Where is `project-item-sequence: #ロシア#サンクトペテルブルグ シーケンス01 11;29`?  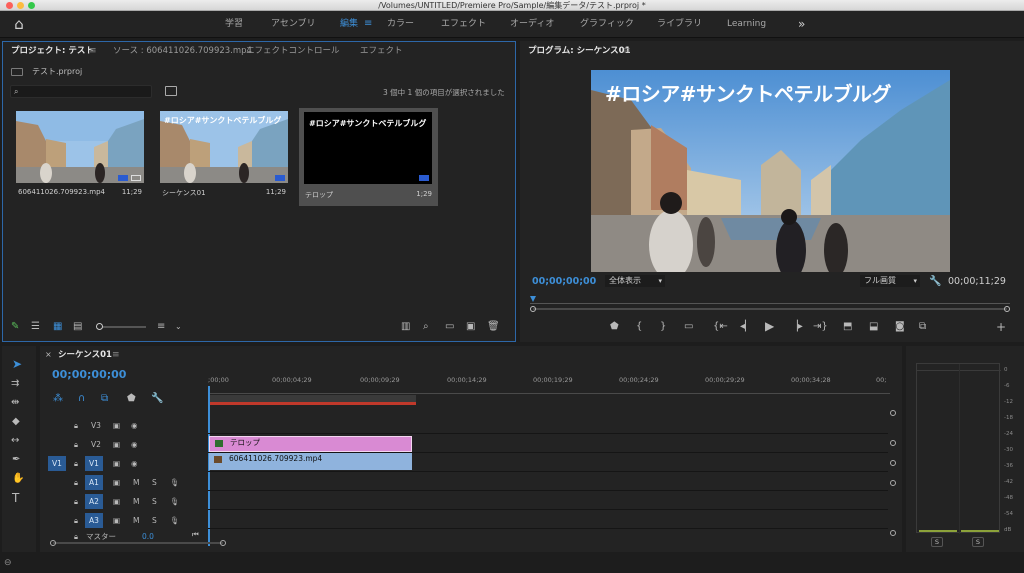 project-item-sequence: #ロシア#サンクトペテルブルグ シーケンス01 11;29 is located at coordinates (224, 159).